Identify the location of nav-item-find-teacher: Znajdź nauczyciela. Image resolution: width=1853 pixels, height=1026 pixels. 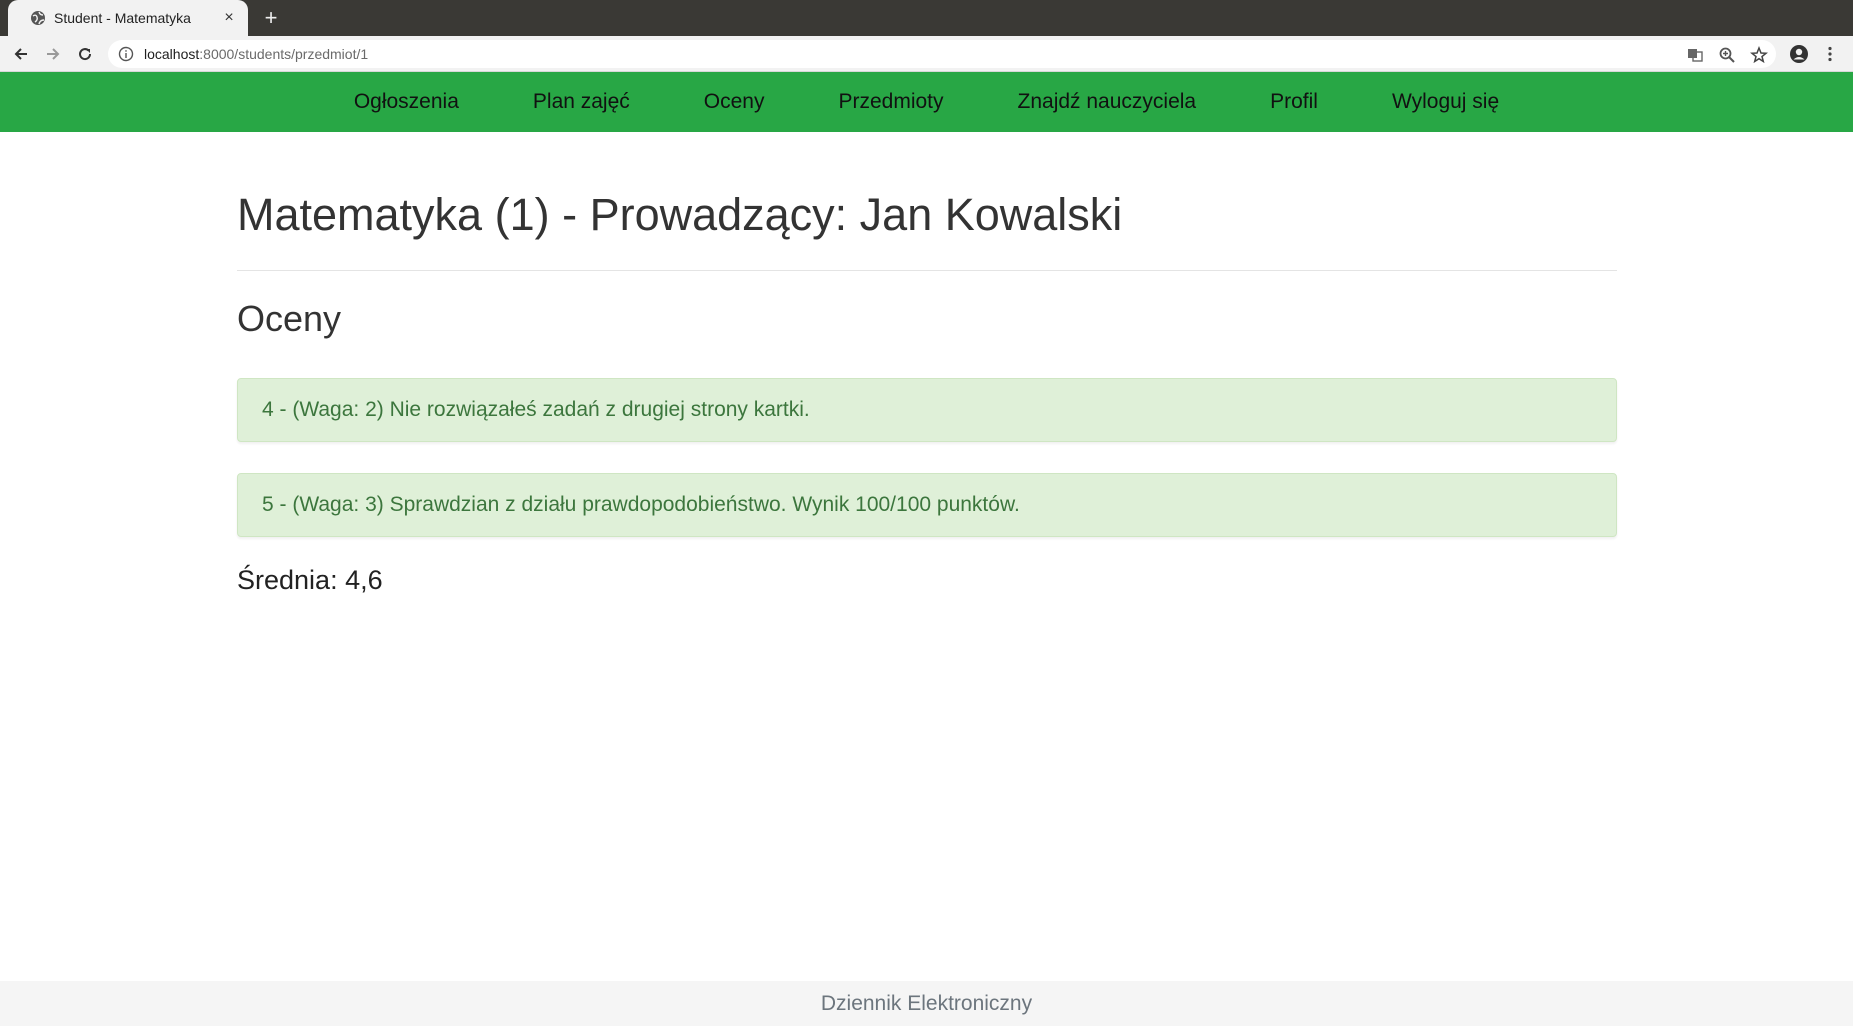
(1107, 102).